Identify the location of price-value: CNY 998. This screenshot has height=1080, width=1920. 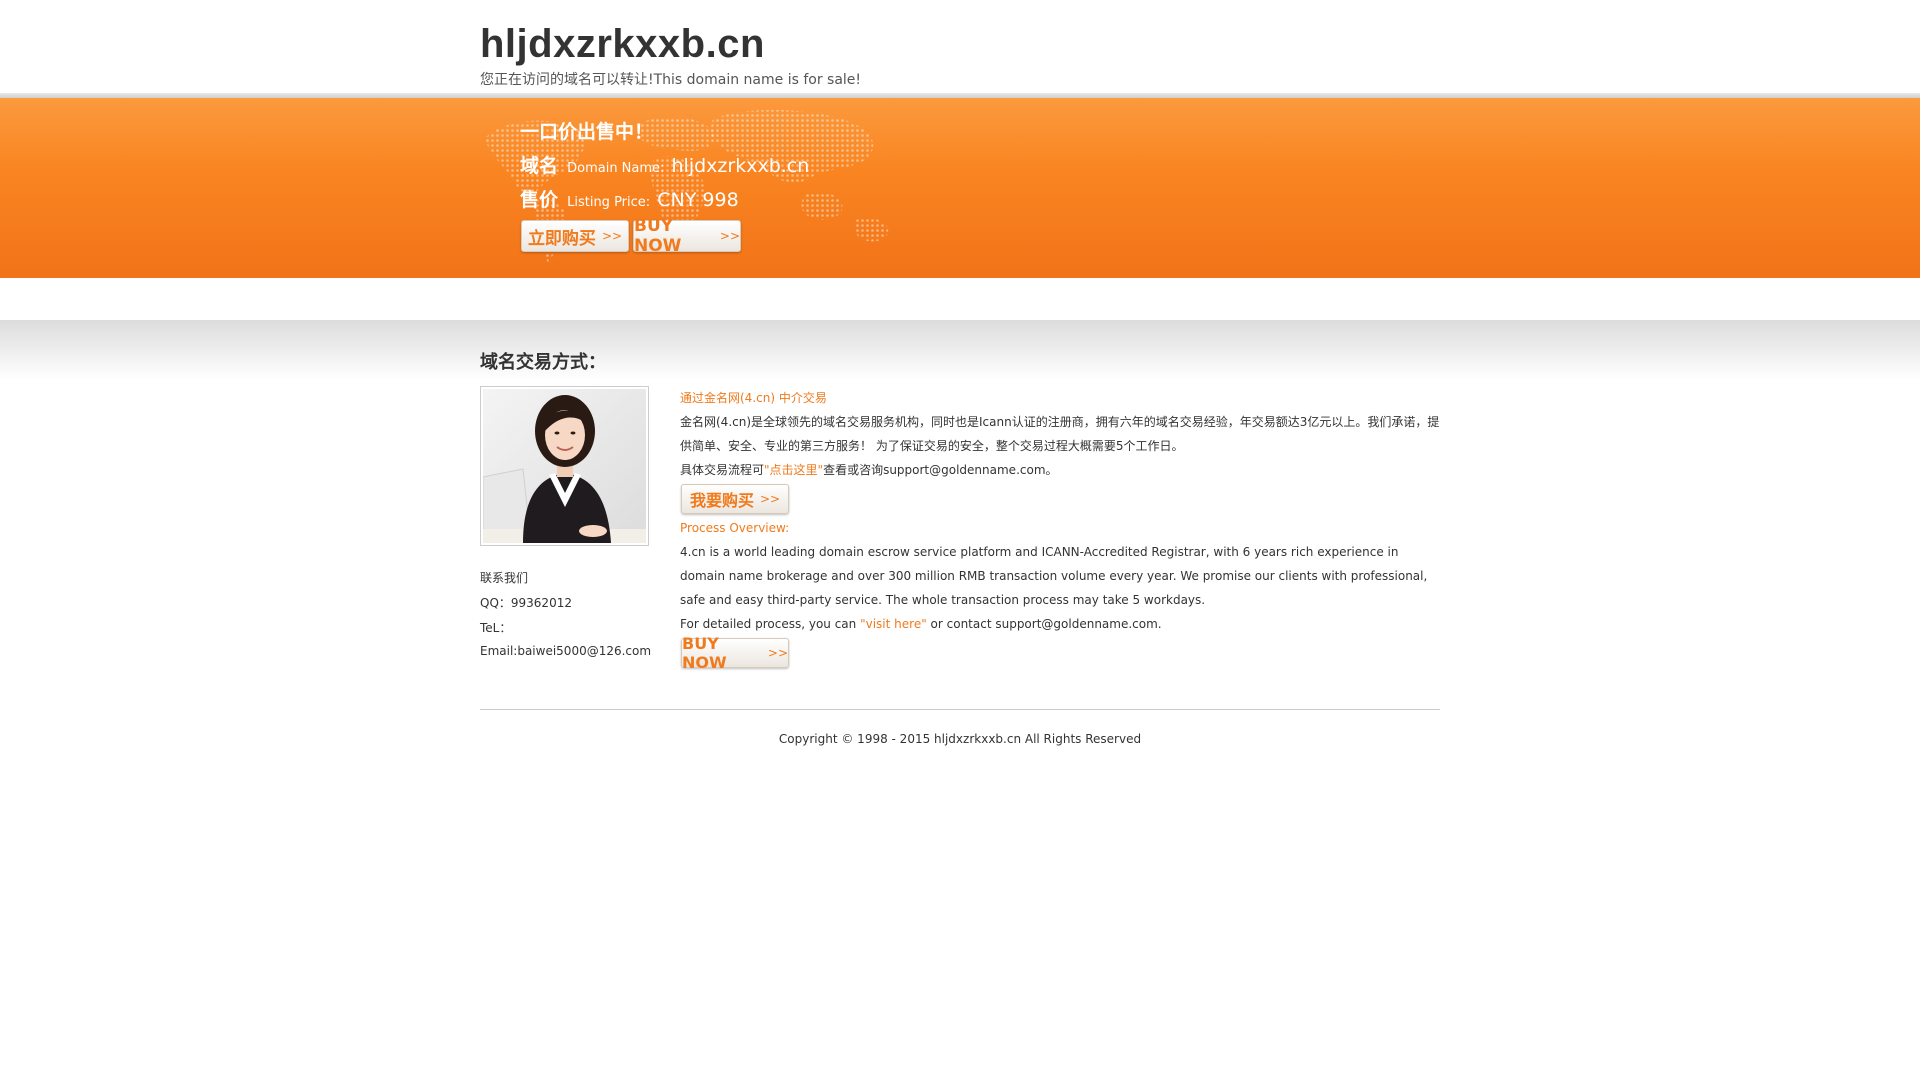
(698, 200).